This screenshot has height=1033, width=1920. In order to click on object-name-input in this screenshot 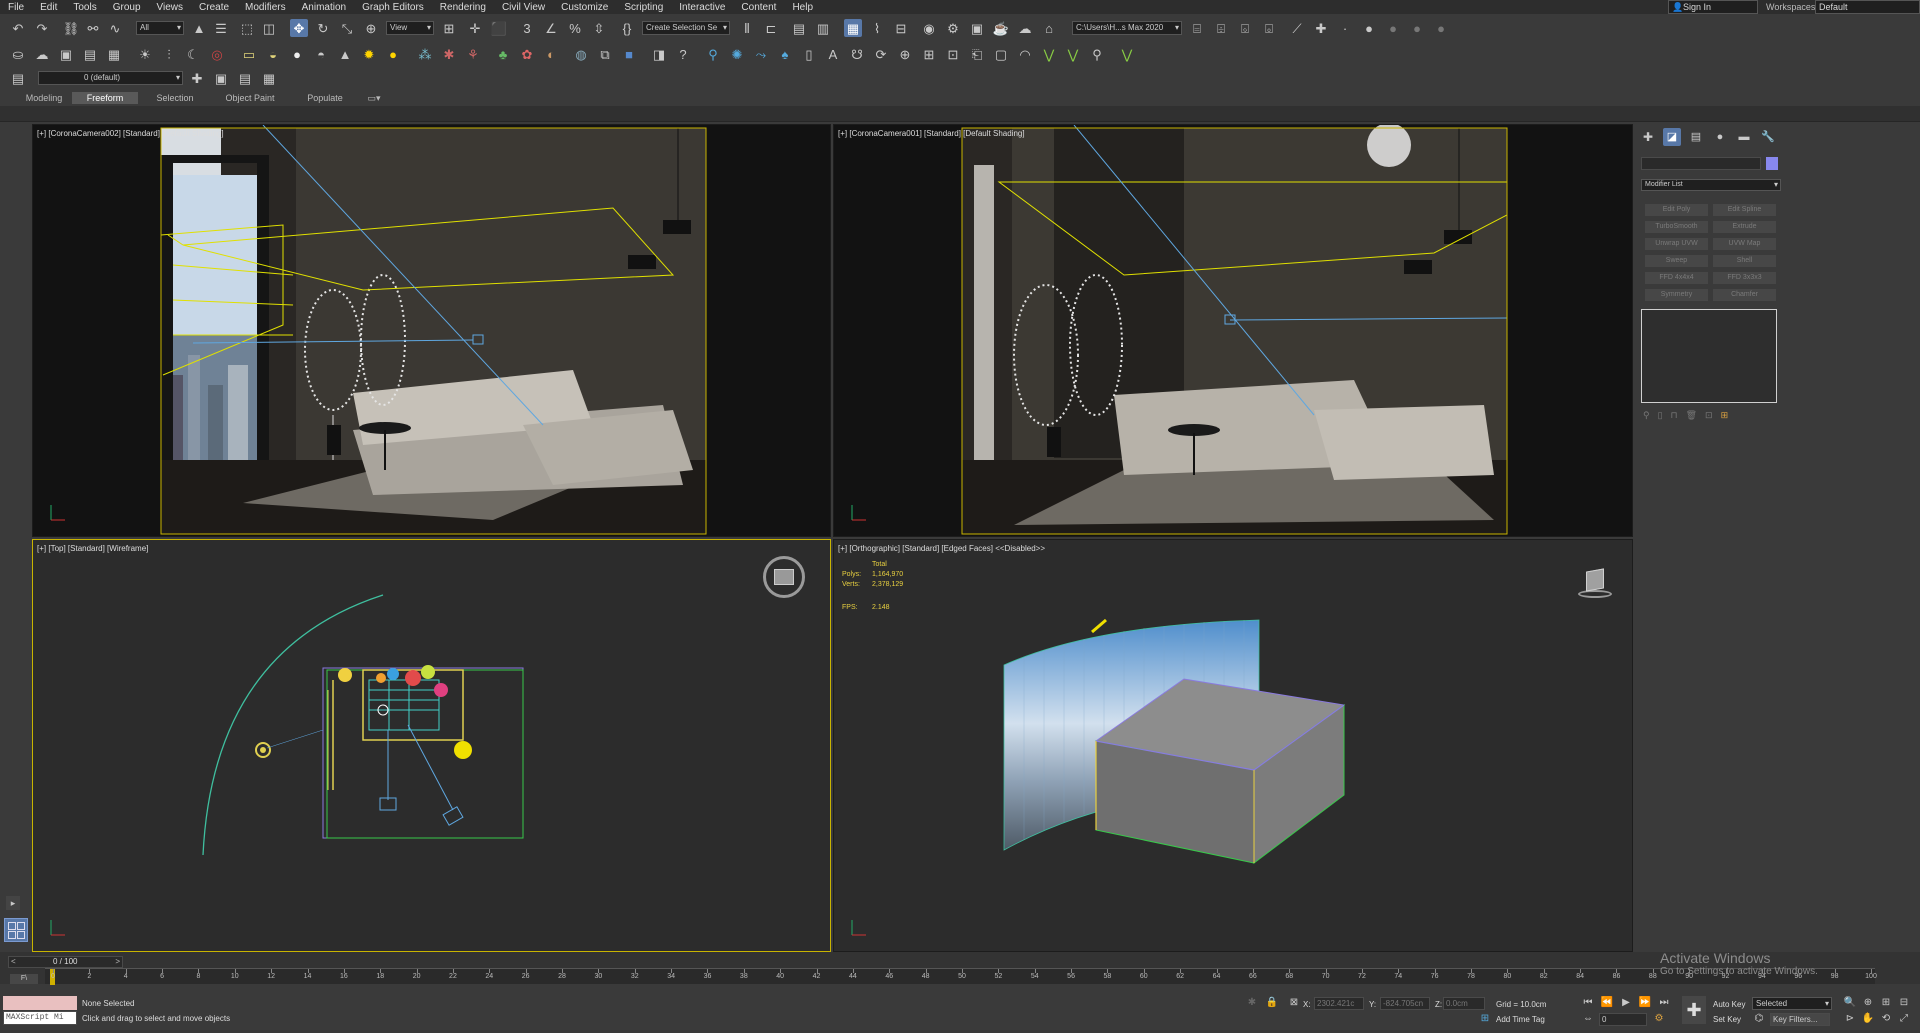, I will do `click(1701, 163)`.